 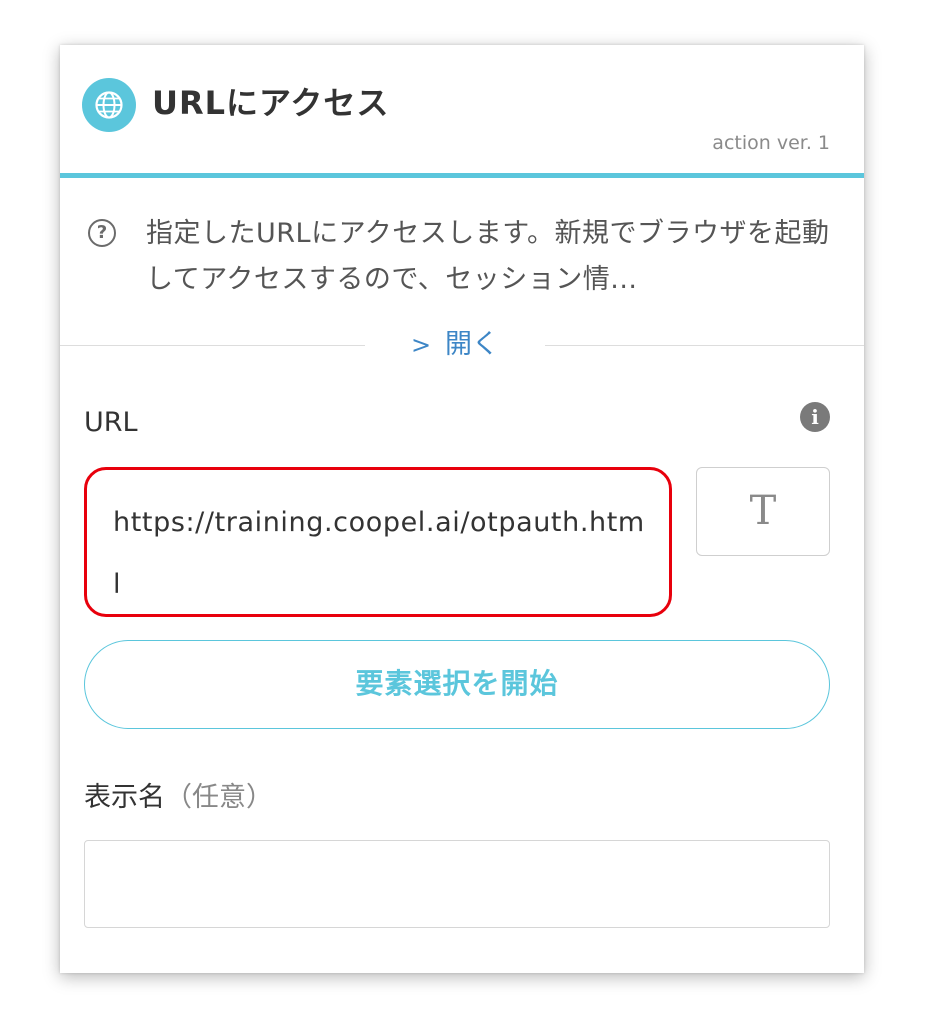 What do you see at coordinates (271, 103) in the screenshot?
I see `panel-title: URLにアクセス` at bounding box center [271, 103].